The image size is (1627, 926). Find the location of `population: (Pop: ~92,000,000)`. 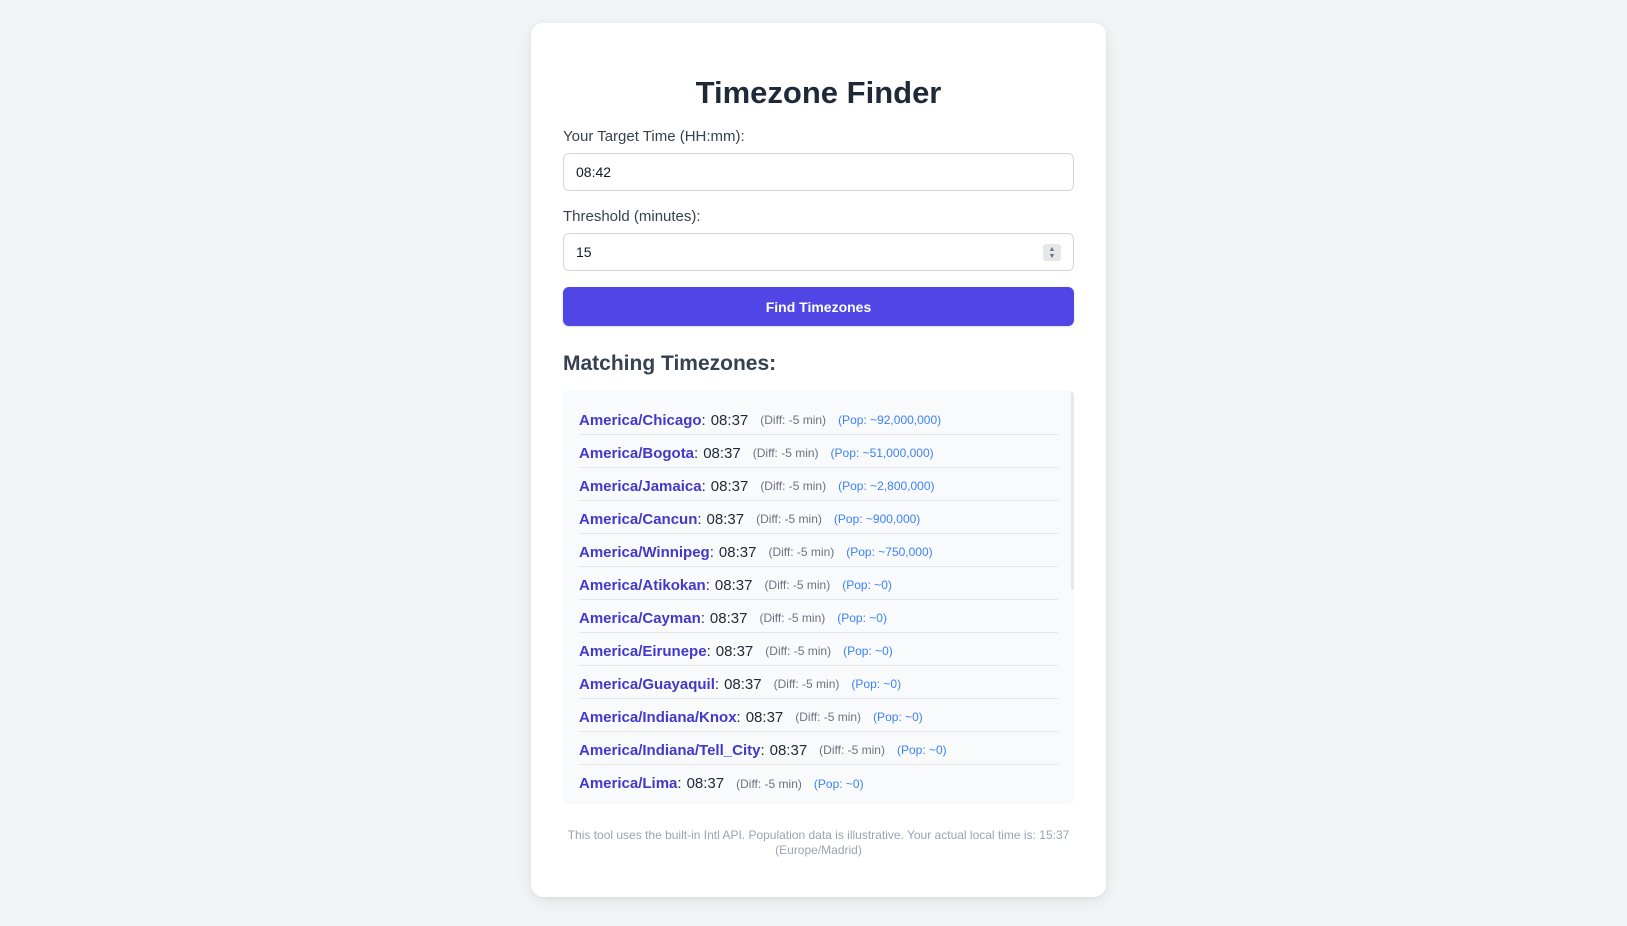

population: (Pop: ~92,000,000) is located at coordinates (890, 420).